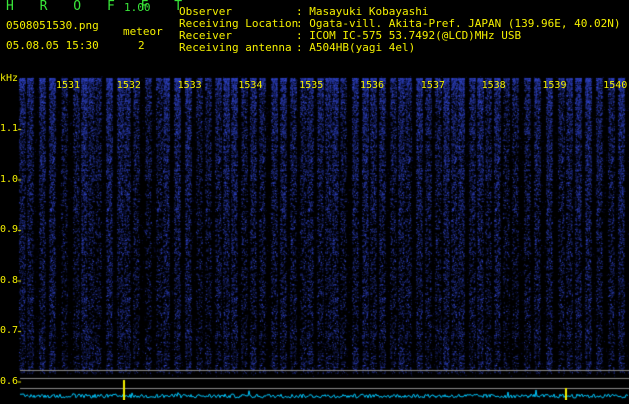 The image size is (629, 404). I want to click on date-time: 05.08.05 15:30, so click(52, 45).